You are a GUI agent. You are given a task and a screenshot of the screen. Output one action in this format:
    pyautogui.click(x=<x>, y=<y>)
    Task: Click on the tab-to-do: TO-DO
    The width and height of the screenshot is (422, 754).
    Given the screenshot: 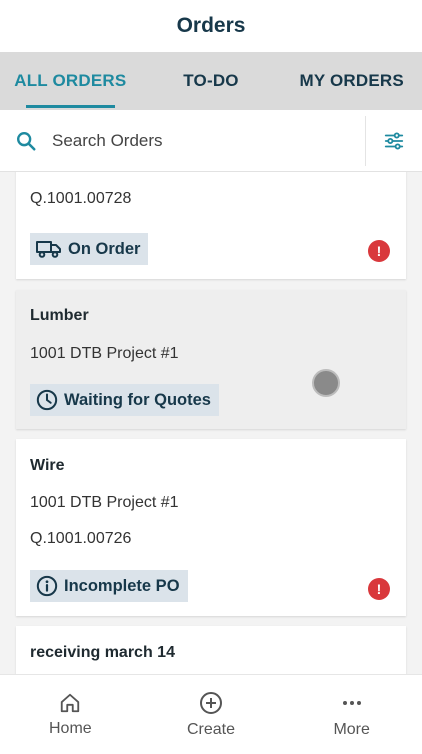 What is the action you would take?
    pyautogui.click(x=211, y=81)
    